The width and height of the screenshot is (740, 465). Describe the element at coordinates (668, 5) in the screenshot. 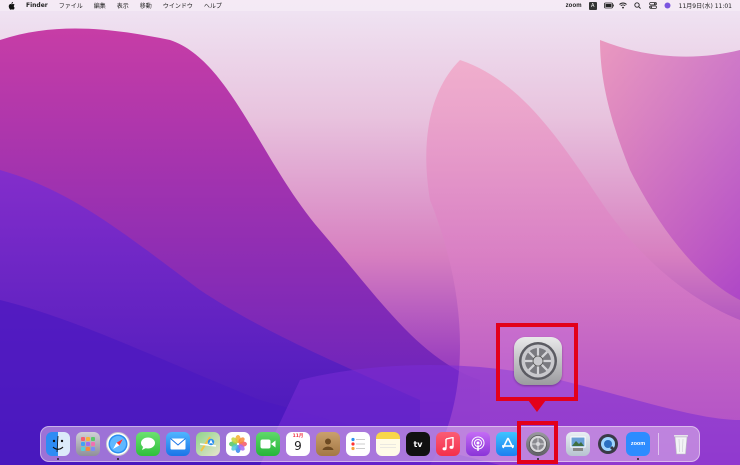

I see `siri-icon` at that location.